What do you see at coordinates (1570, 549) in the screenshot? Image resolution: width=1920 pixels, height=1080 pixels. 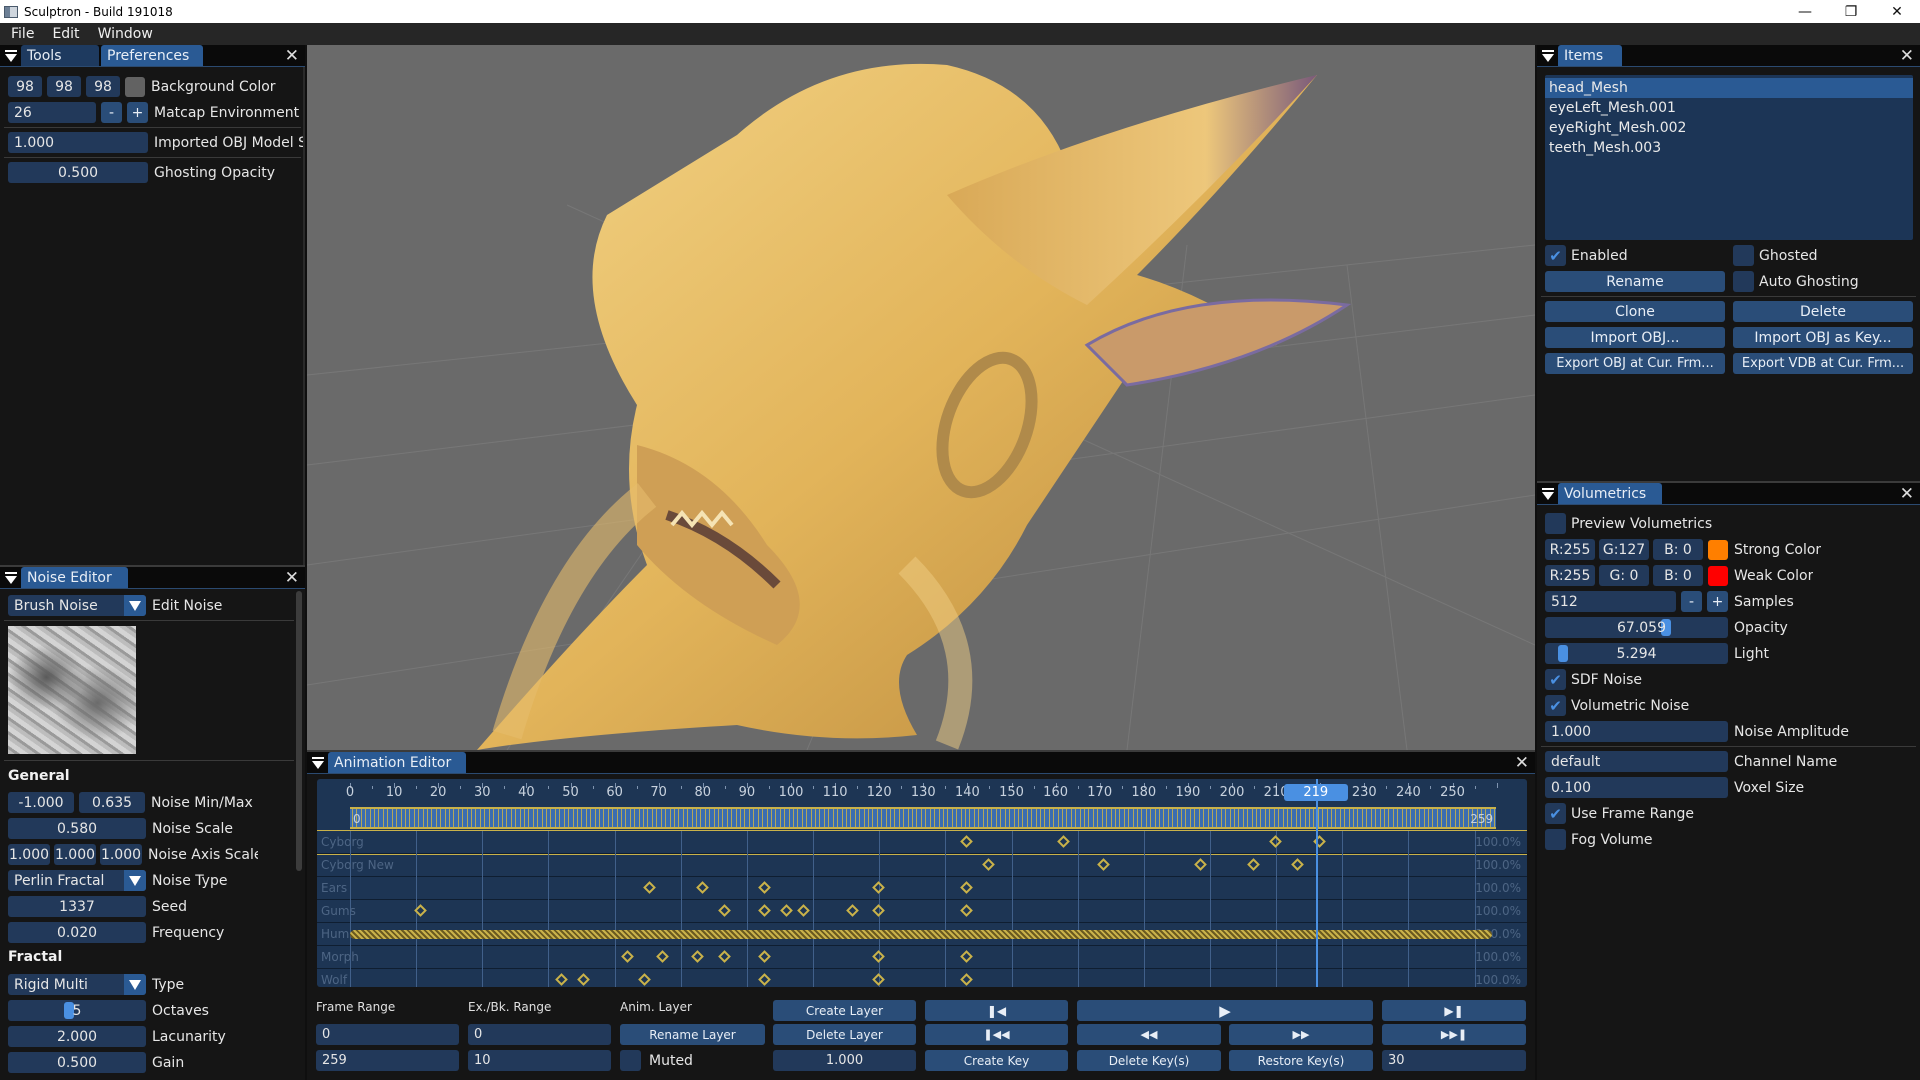 I see `strong-r-field: R:255` at bounding box center [1570, 549].